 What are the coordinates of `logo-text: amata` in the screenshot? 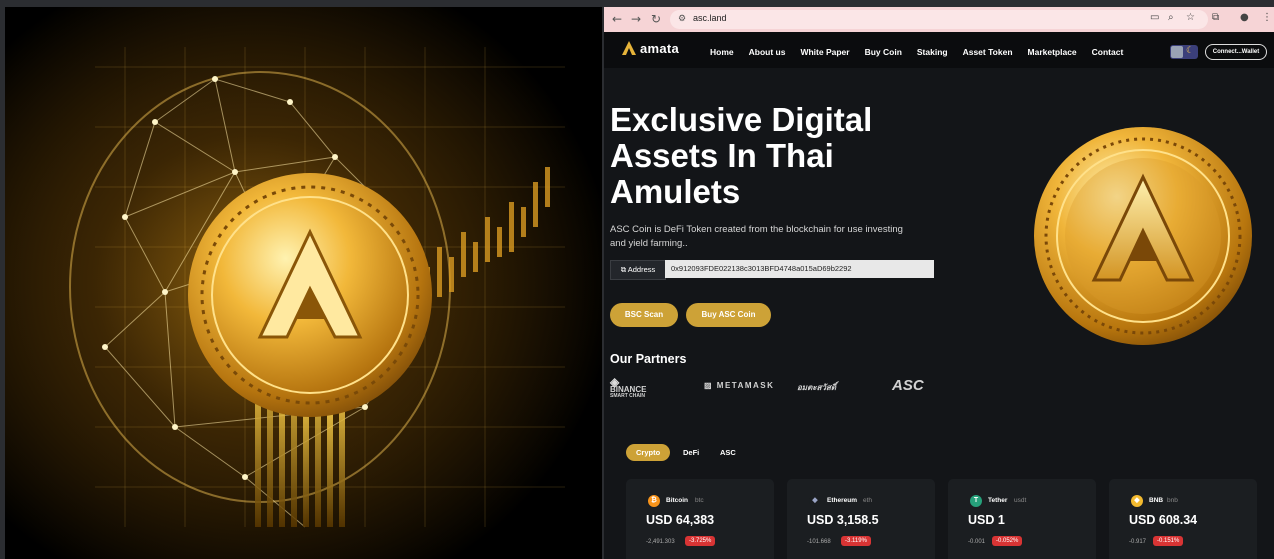 It's located at (660, 48).